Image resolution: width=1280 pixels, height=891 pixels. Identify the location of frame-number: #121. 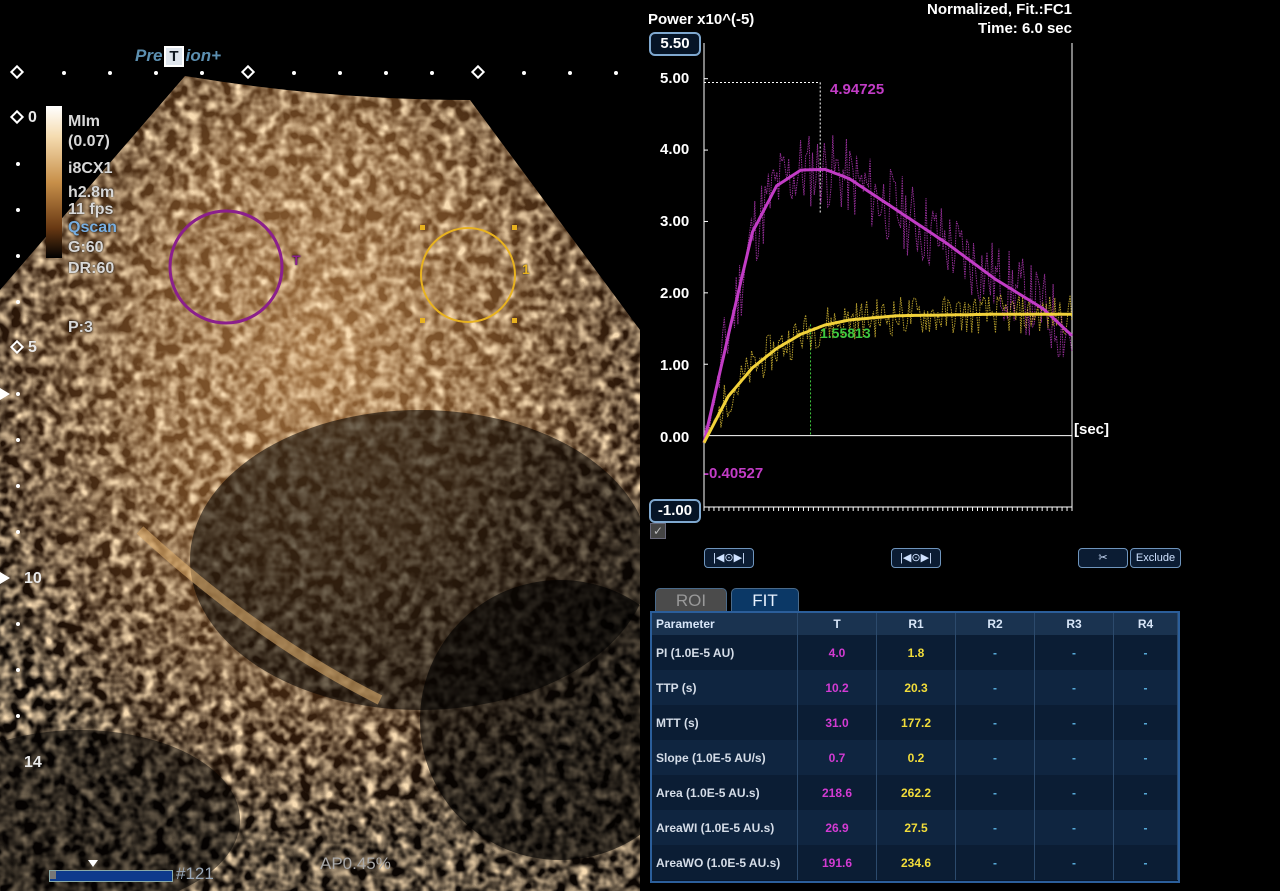
(195, 873).